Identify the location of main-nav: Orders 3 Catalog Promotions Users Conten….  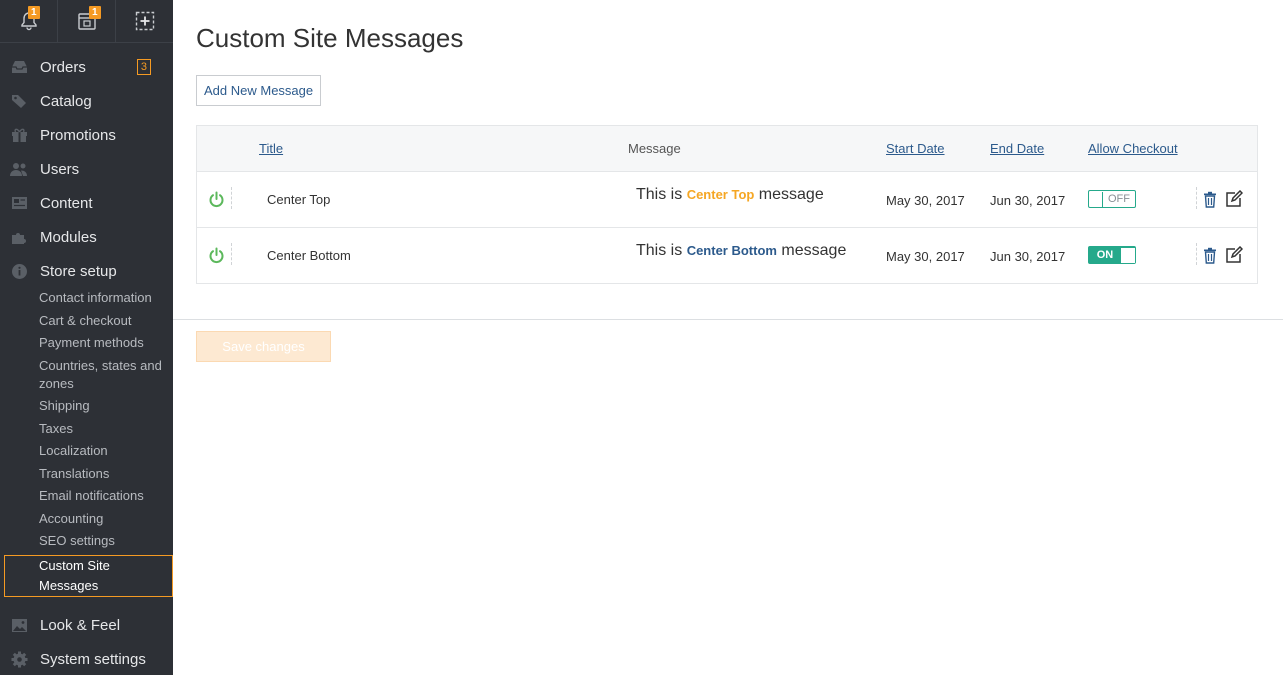
(86, 169).